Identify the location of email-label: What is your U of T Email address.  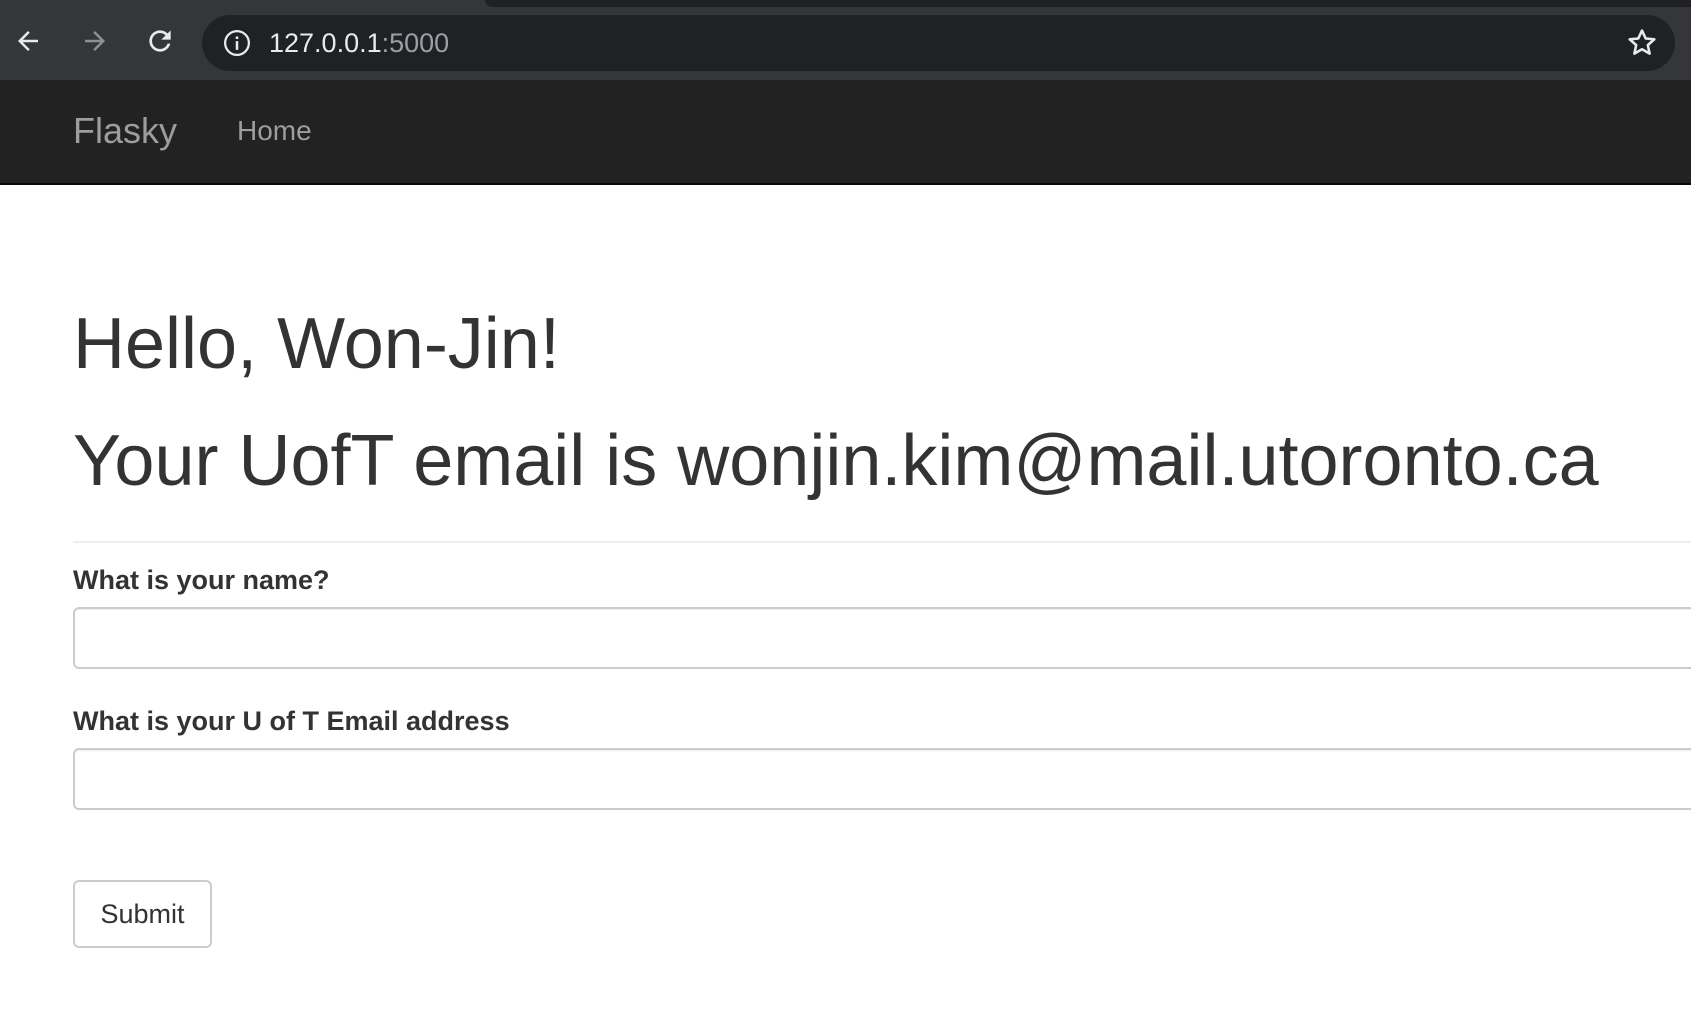
(291, 721).